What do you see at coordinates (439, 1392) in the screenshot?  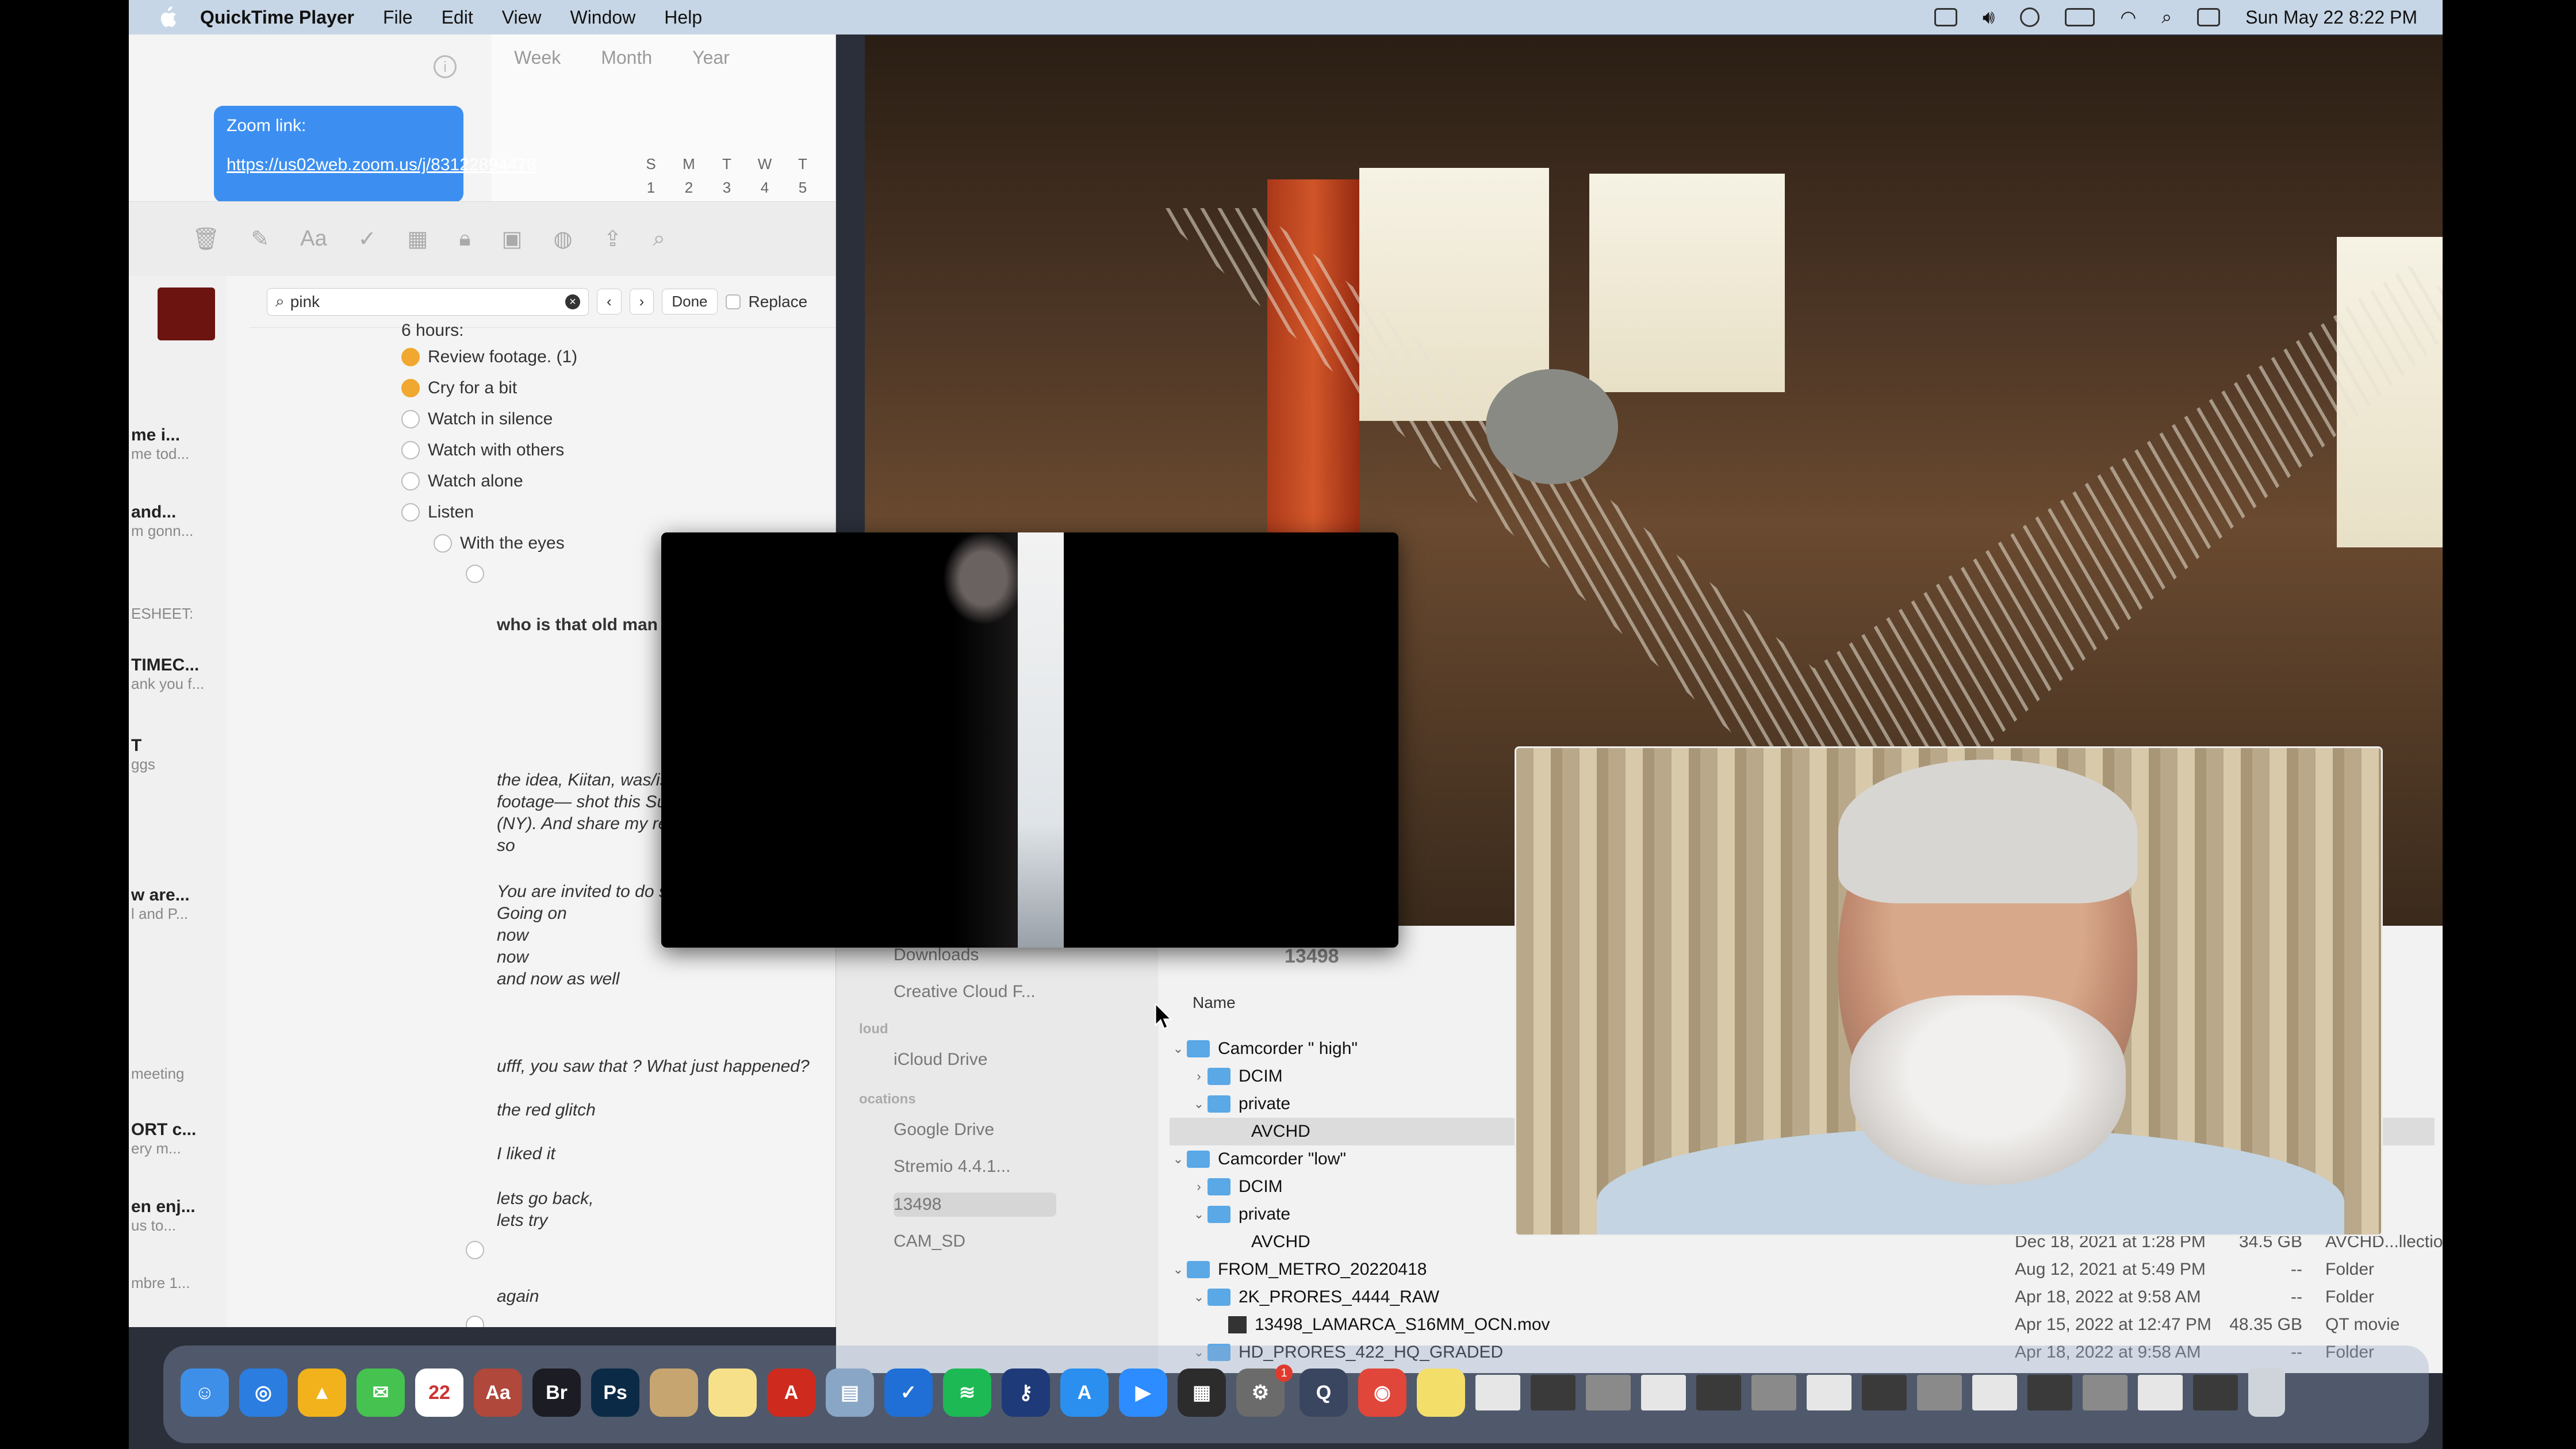 I see `dock-calendar-icon: 22` at bounding box center [439, 1392].